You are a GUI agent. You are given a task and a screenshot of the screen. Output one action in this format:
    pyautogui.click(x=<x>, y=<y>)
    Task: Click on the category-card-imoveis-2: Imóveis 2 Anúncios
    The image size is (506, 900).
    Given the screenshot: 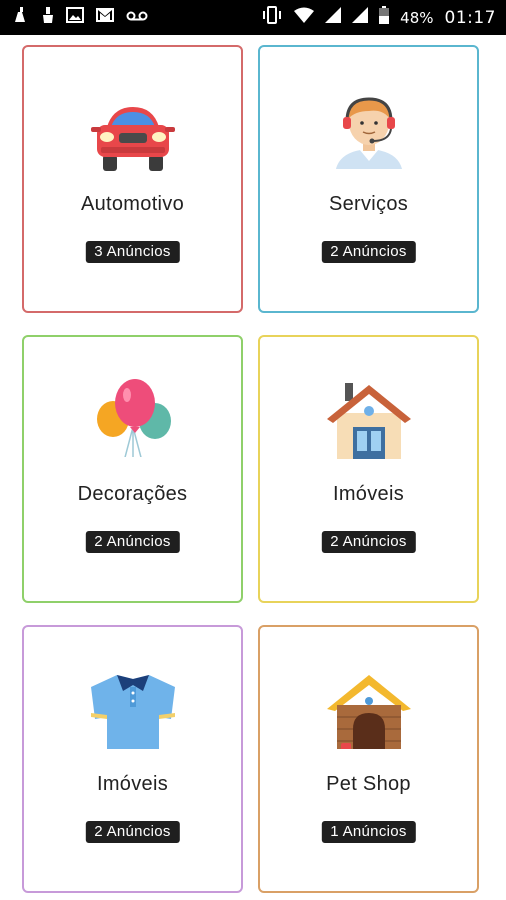 What is the action you would take?
    pyautogui.click(x=132, y=759)
    